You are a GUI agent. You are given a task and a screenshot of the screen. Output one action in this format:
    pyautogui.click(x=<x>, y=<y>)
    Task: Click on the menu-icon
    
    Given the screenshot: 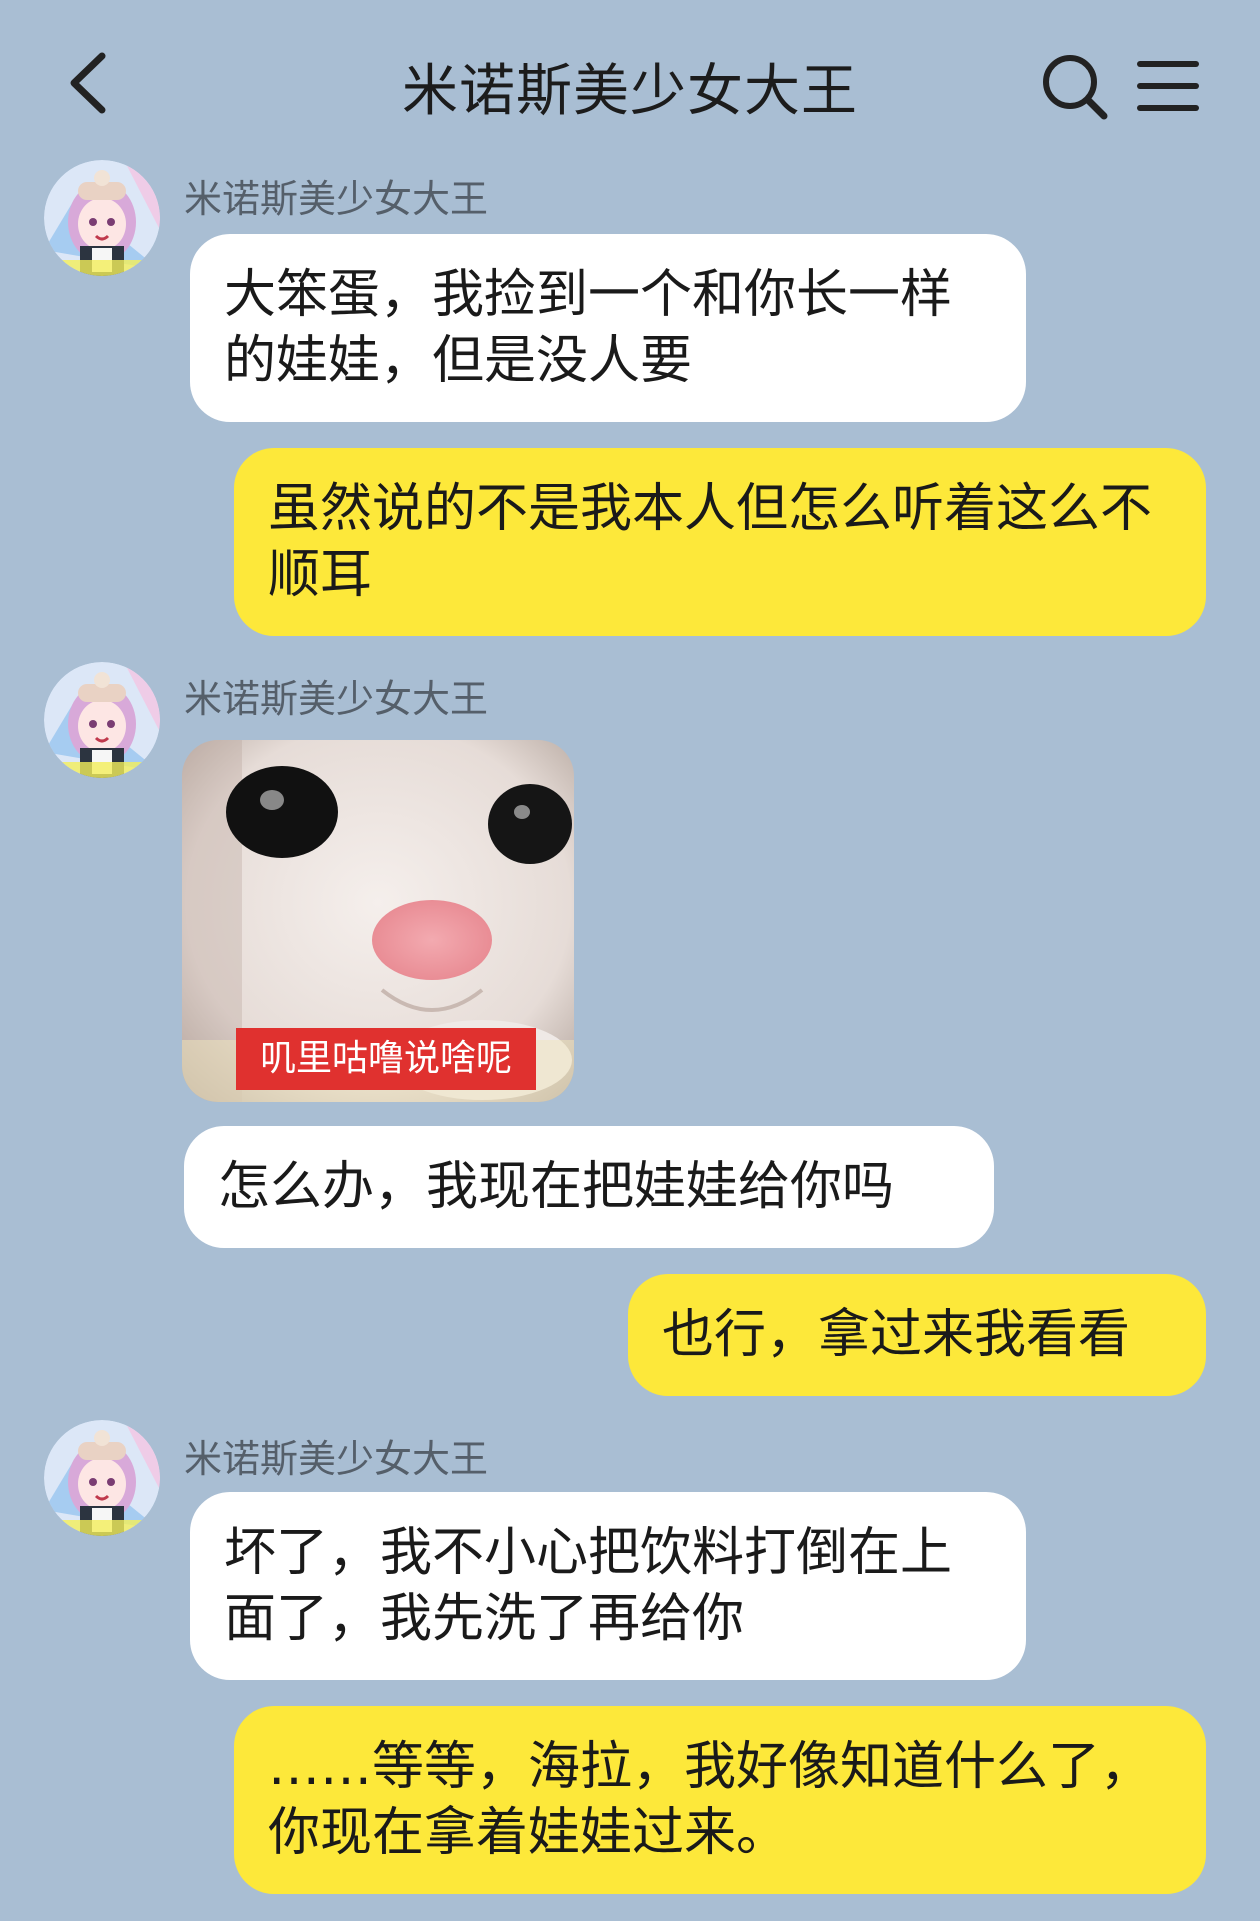 What is the action you would take?
    pyautogui.click(x=1168, y=86)
    